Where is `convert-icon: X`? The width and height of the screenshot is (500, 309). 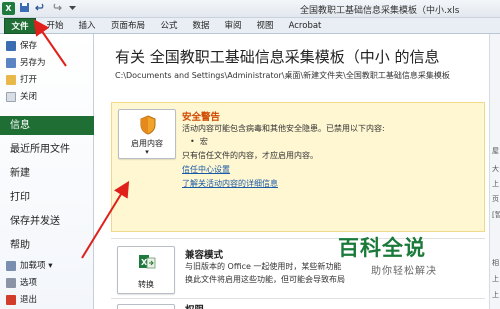 convert-icon: X is located at coordinates (147, 262).